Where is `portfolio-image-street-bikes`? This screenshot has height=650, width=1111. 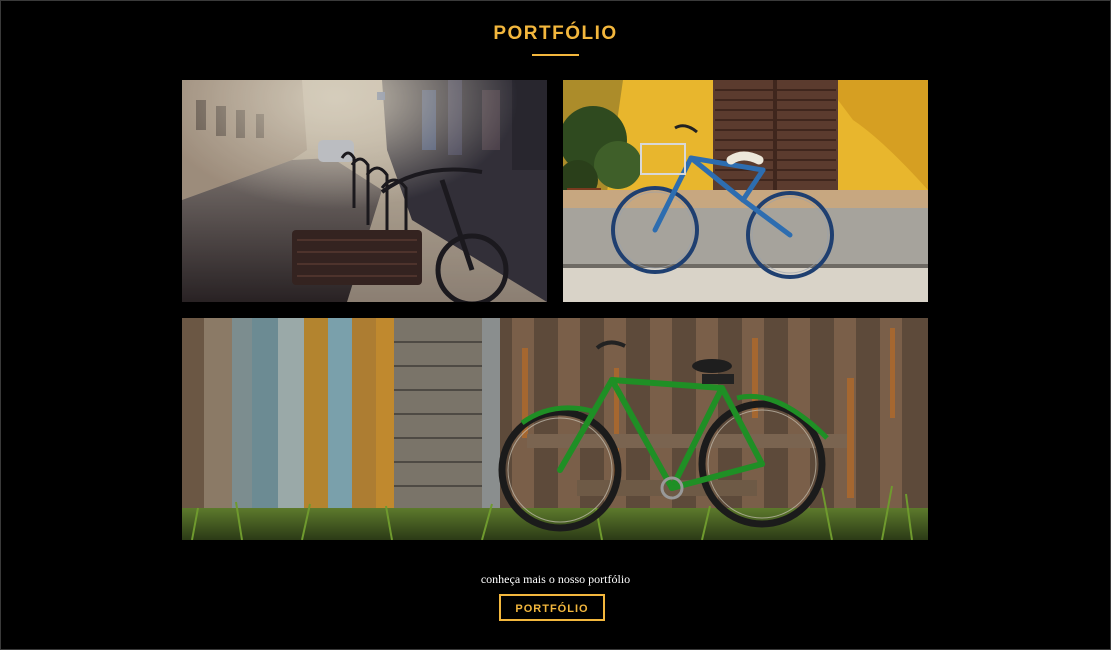 portfolio-image-street-bikes is located at coordinates (364, 191).